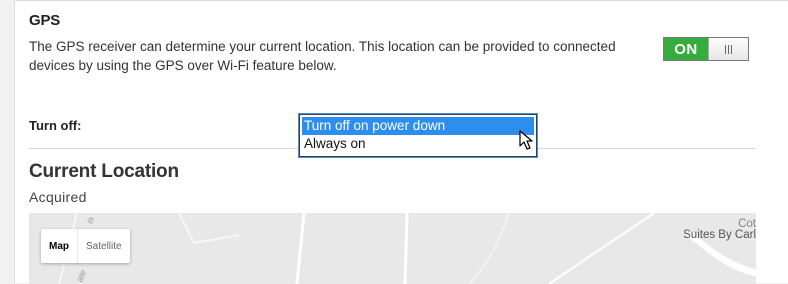  What do you see at coordinates (418, 144) in the screenshot?
I see `option-always-on: Always on` at bounding box center [418, 144].